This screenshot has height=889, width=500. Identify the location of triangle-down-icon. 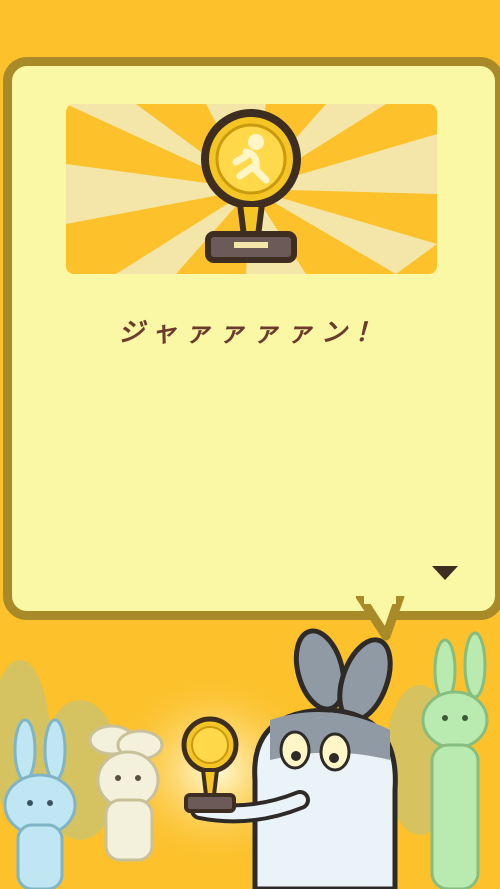
(445, 573).